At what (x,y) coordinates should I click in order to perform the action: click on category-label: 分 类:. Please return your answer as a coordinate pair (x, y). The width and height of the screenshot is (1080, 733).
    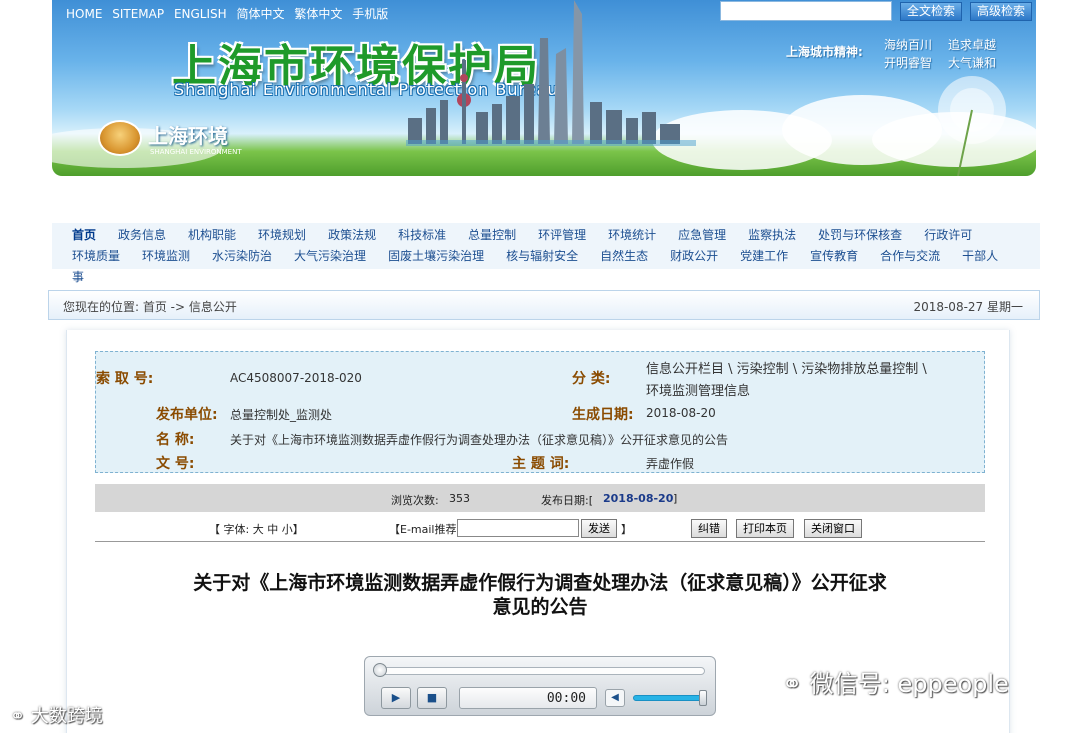
    Looking at the image, I should click on (591, 379).